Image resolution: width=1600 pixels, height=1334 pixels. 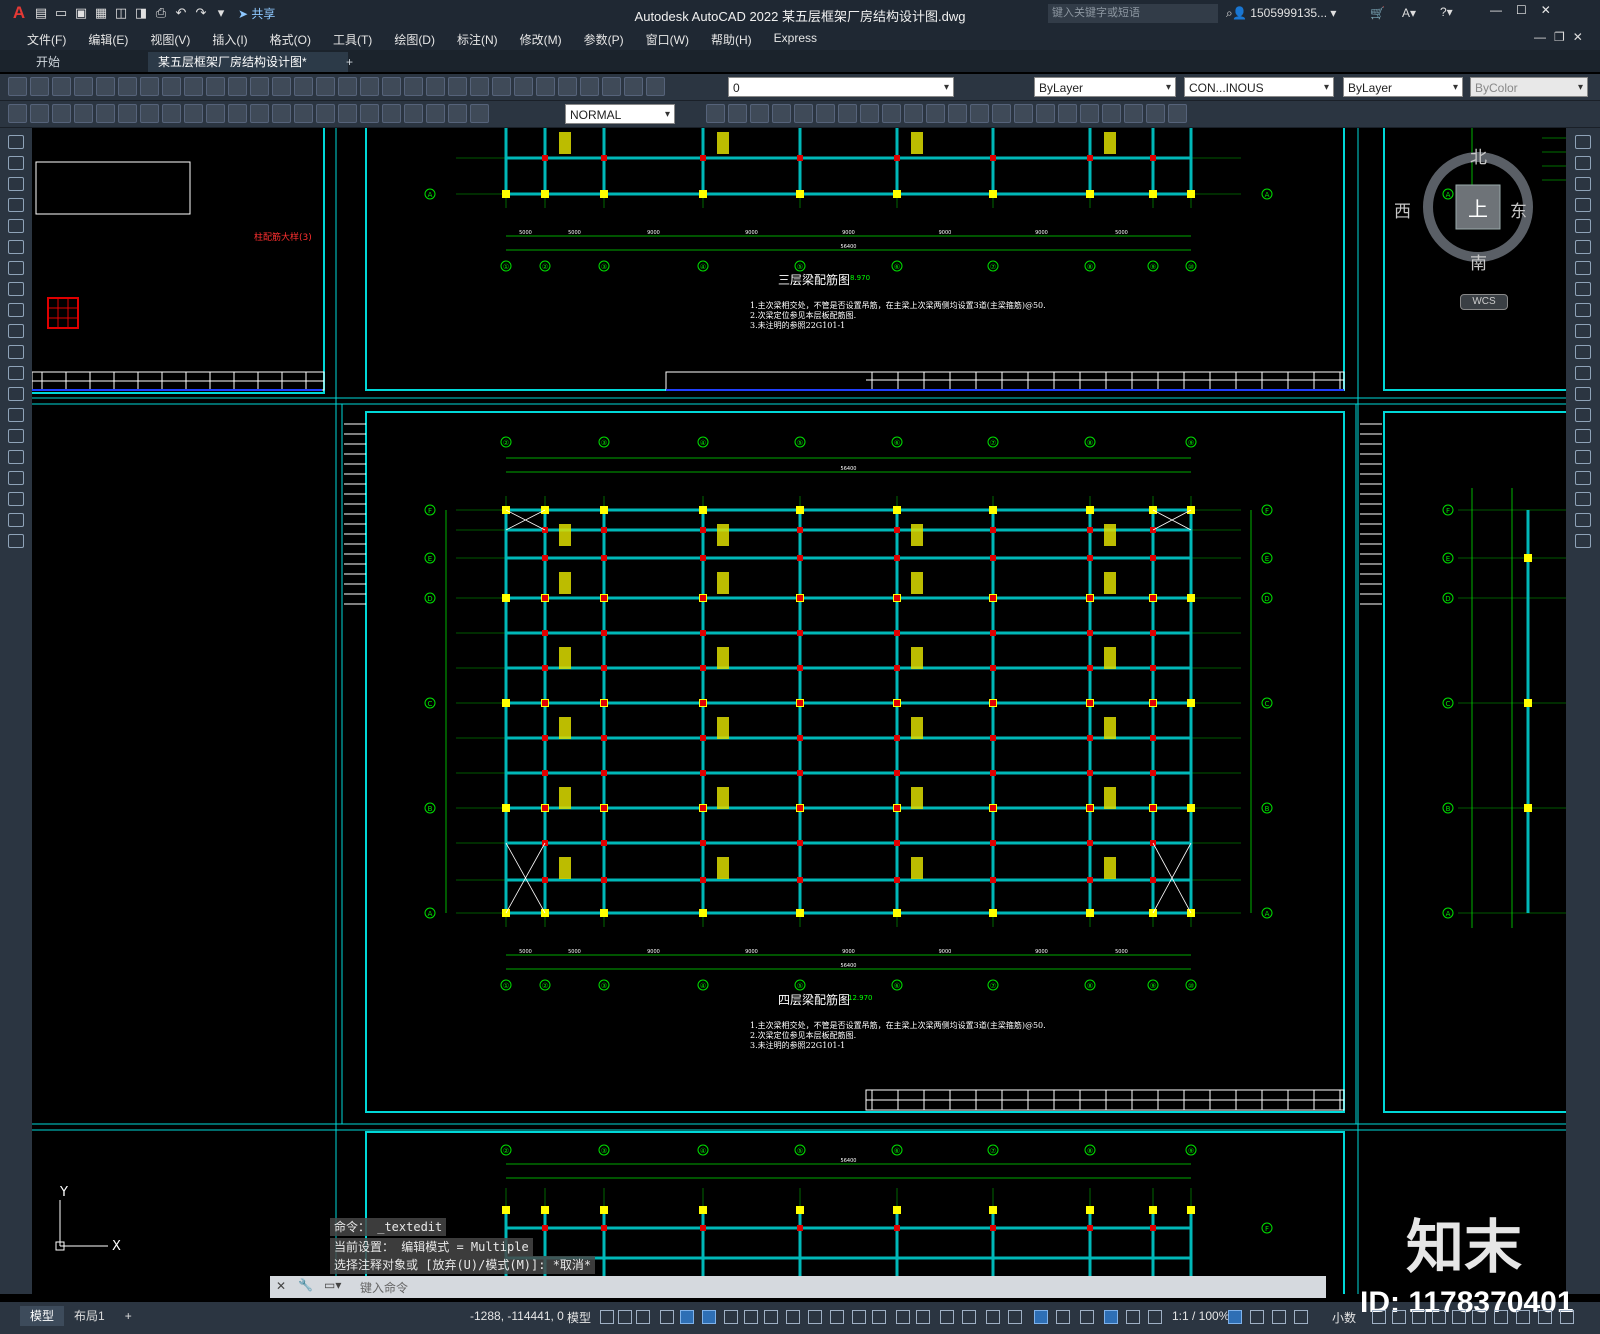 I want to click on menu-tools: 工具(T), so click(x=352, y=39).